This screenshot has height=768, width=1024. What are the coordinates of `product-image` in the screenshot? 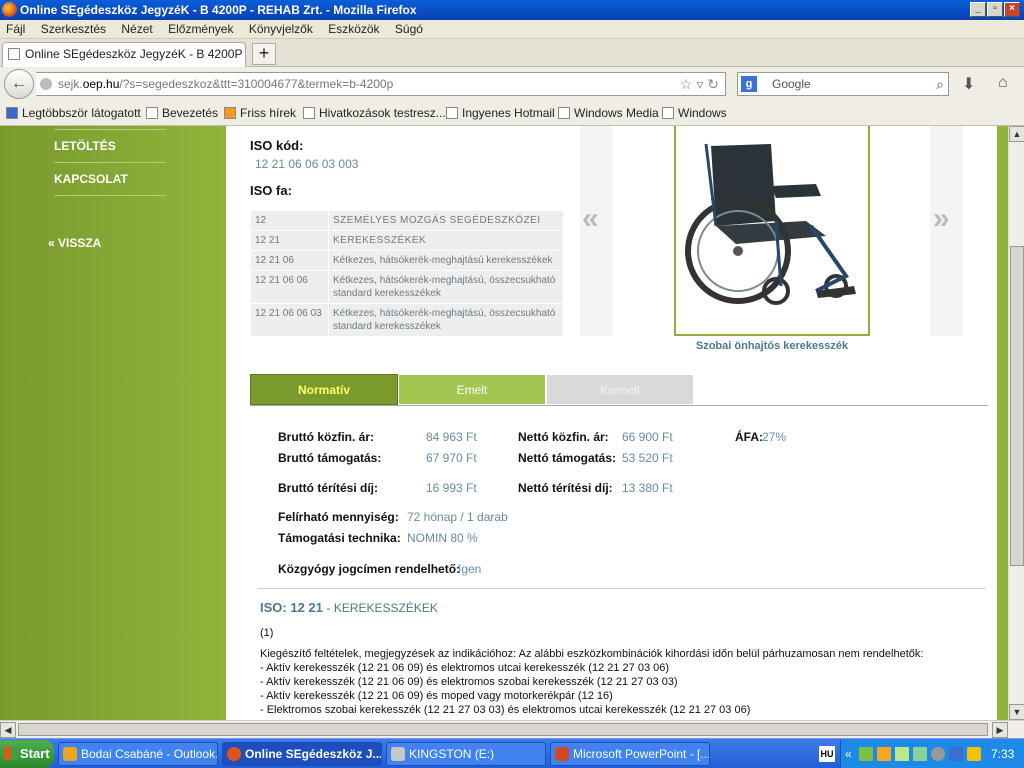 It's located at (772, 231).